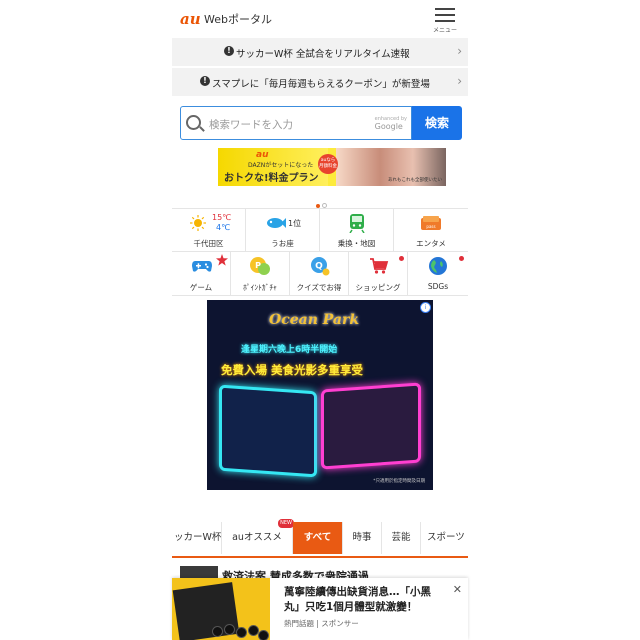 Image resolution: width=640 pixels, height=640 pixels. I want to click on transit-tile: 乗換・地図, so click(357, 230).